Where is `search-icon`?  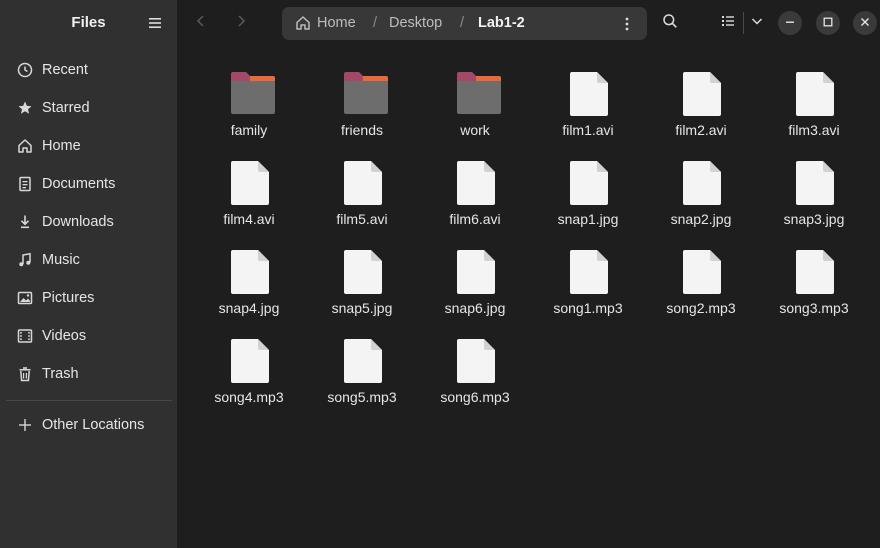 search-icon is located at coordinates (670, 23).